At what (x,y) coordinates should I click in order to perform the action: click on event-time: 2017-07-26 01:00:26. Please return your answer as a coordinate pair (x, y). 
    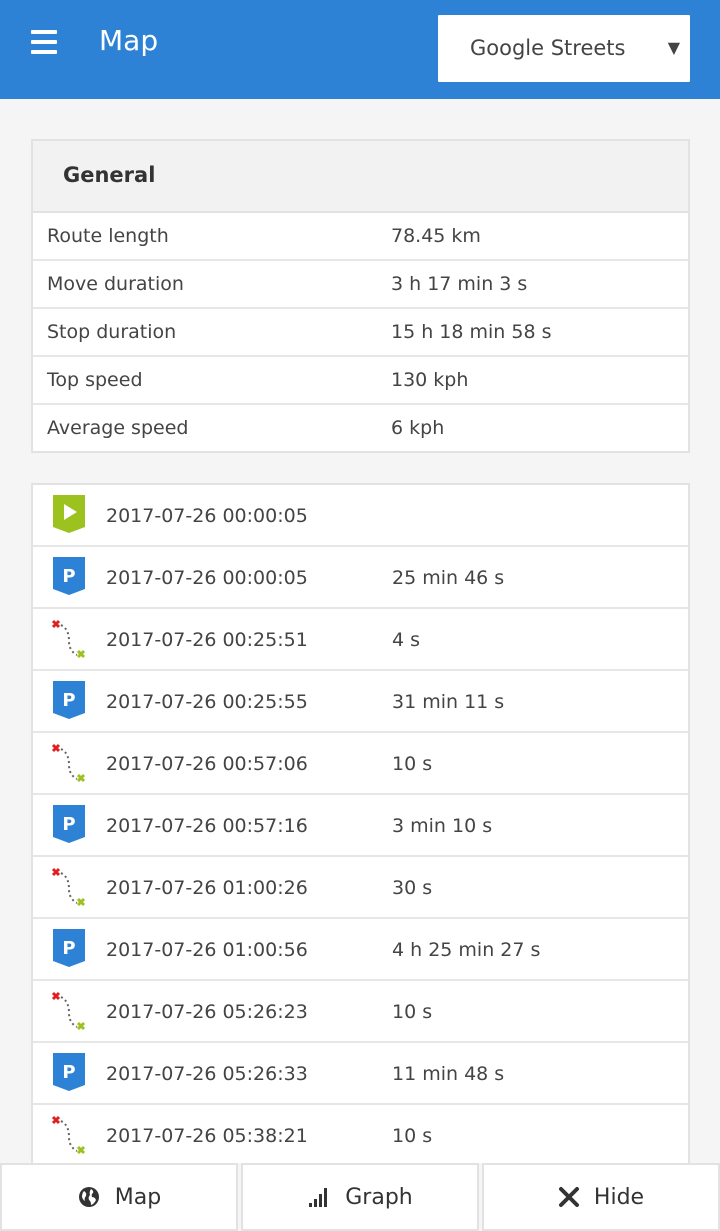
    Looking at the image, I should click on (207, 888).